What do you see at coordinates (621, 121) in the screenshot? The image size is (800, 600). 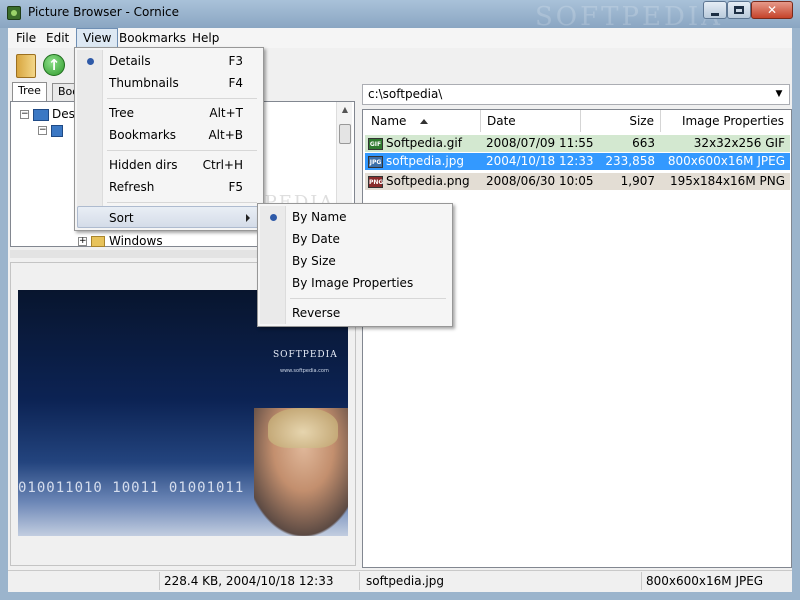 I see `column-header-size: Size` at bounding box center [621, 121].